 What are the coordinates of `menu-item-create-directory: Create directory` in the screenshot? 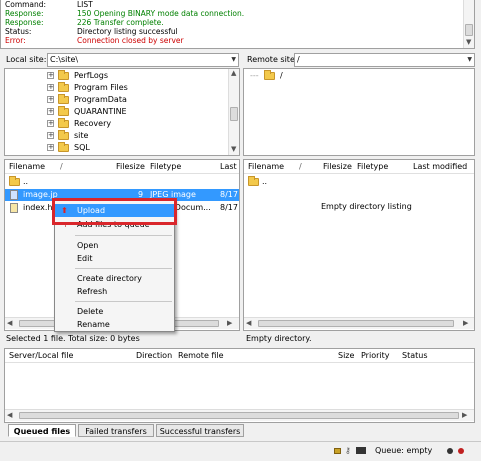 It's located at (114, 278).